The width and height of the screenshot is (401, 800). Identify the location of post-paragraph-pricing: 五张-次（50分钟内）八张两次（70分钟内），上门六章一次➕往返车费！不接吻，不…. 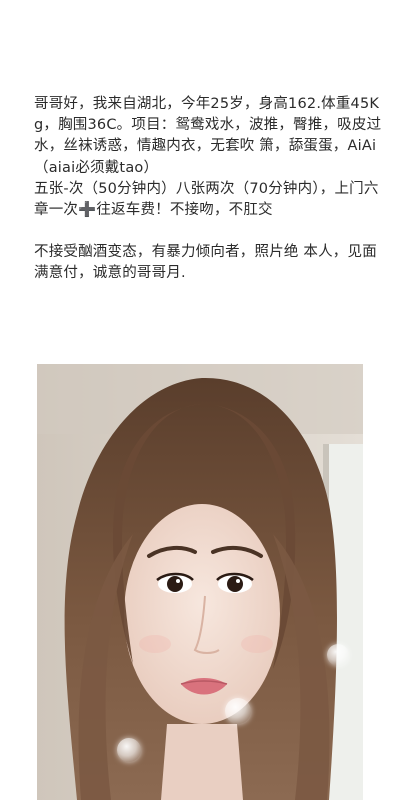
(206, 199).